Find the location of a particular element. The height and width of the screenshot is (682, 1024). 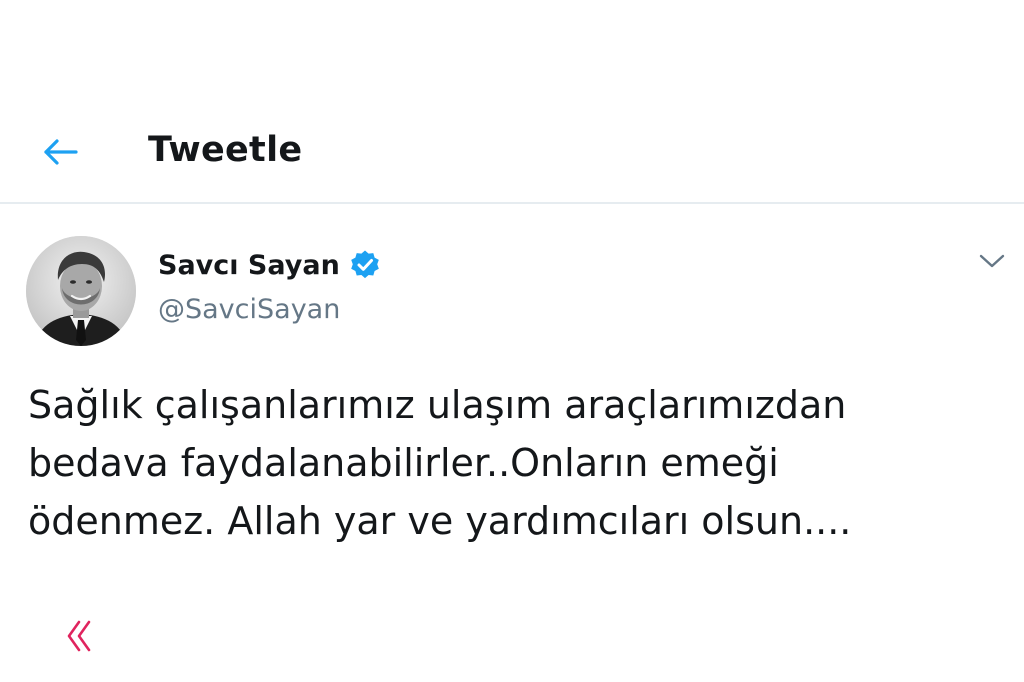

avatar-photo is located at coordinates (81, 291).